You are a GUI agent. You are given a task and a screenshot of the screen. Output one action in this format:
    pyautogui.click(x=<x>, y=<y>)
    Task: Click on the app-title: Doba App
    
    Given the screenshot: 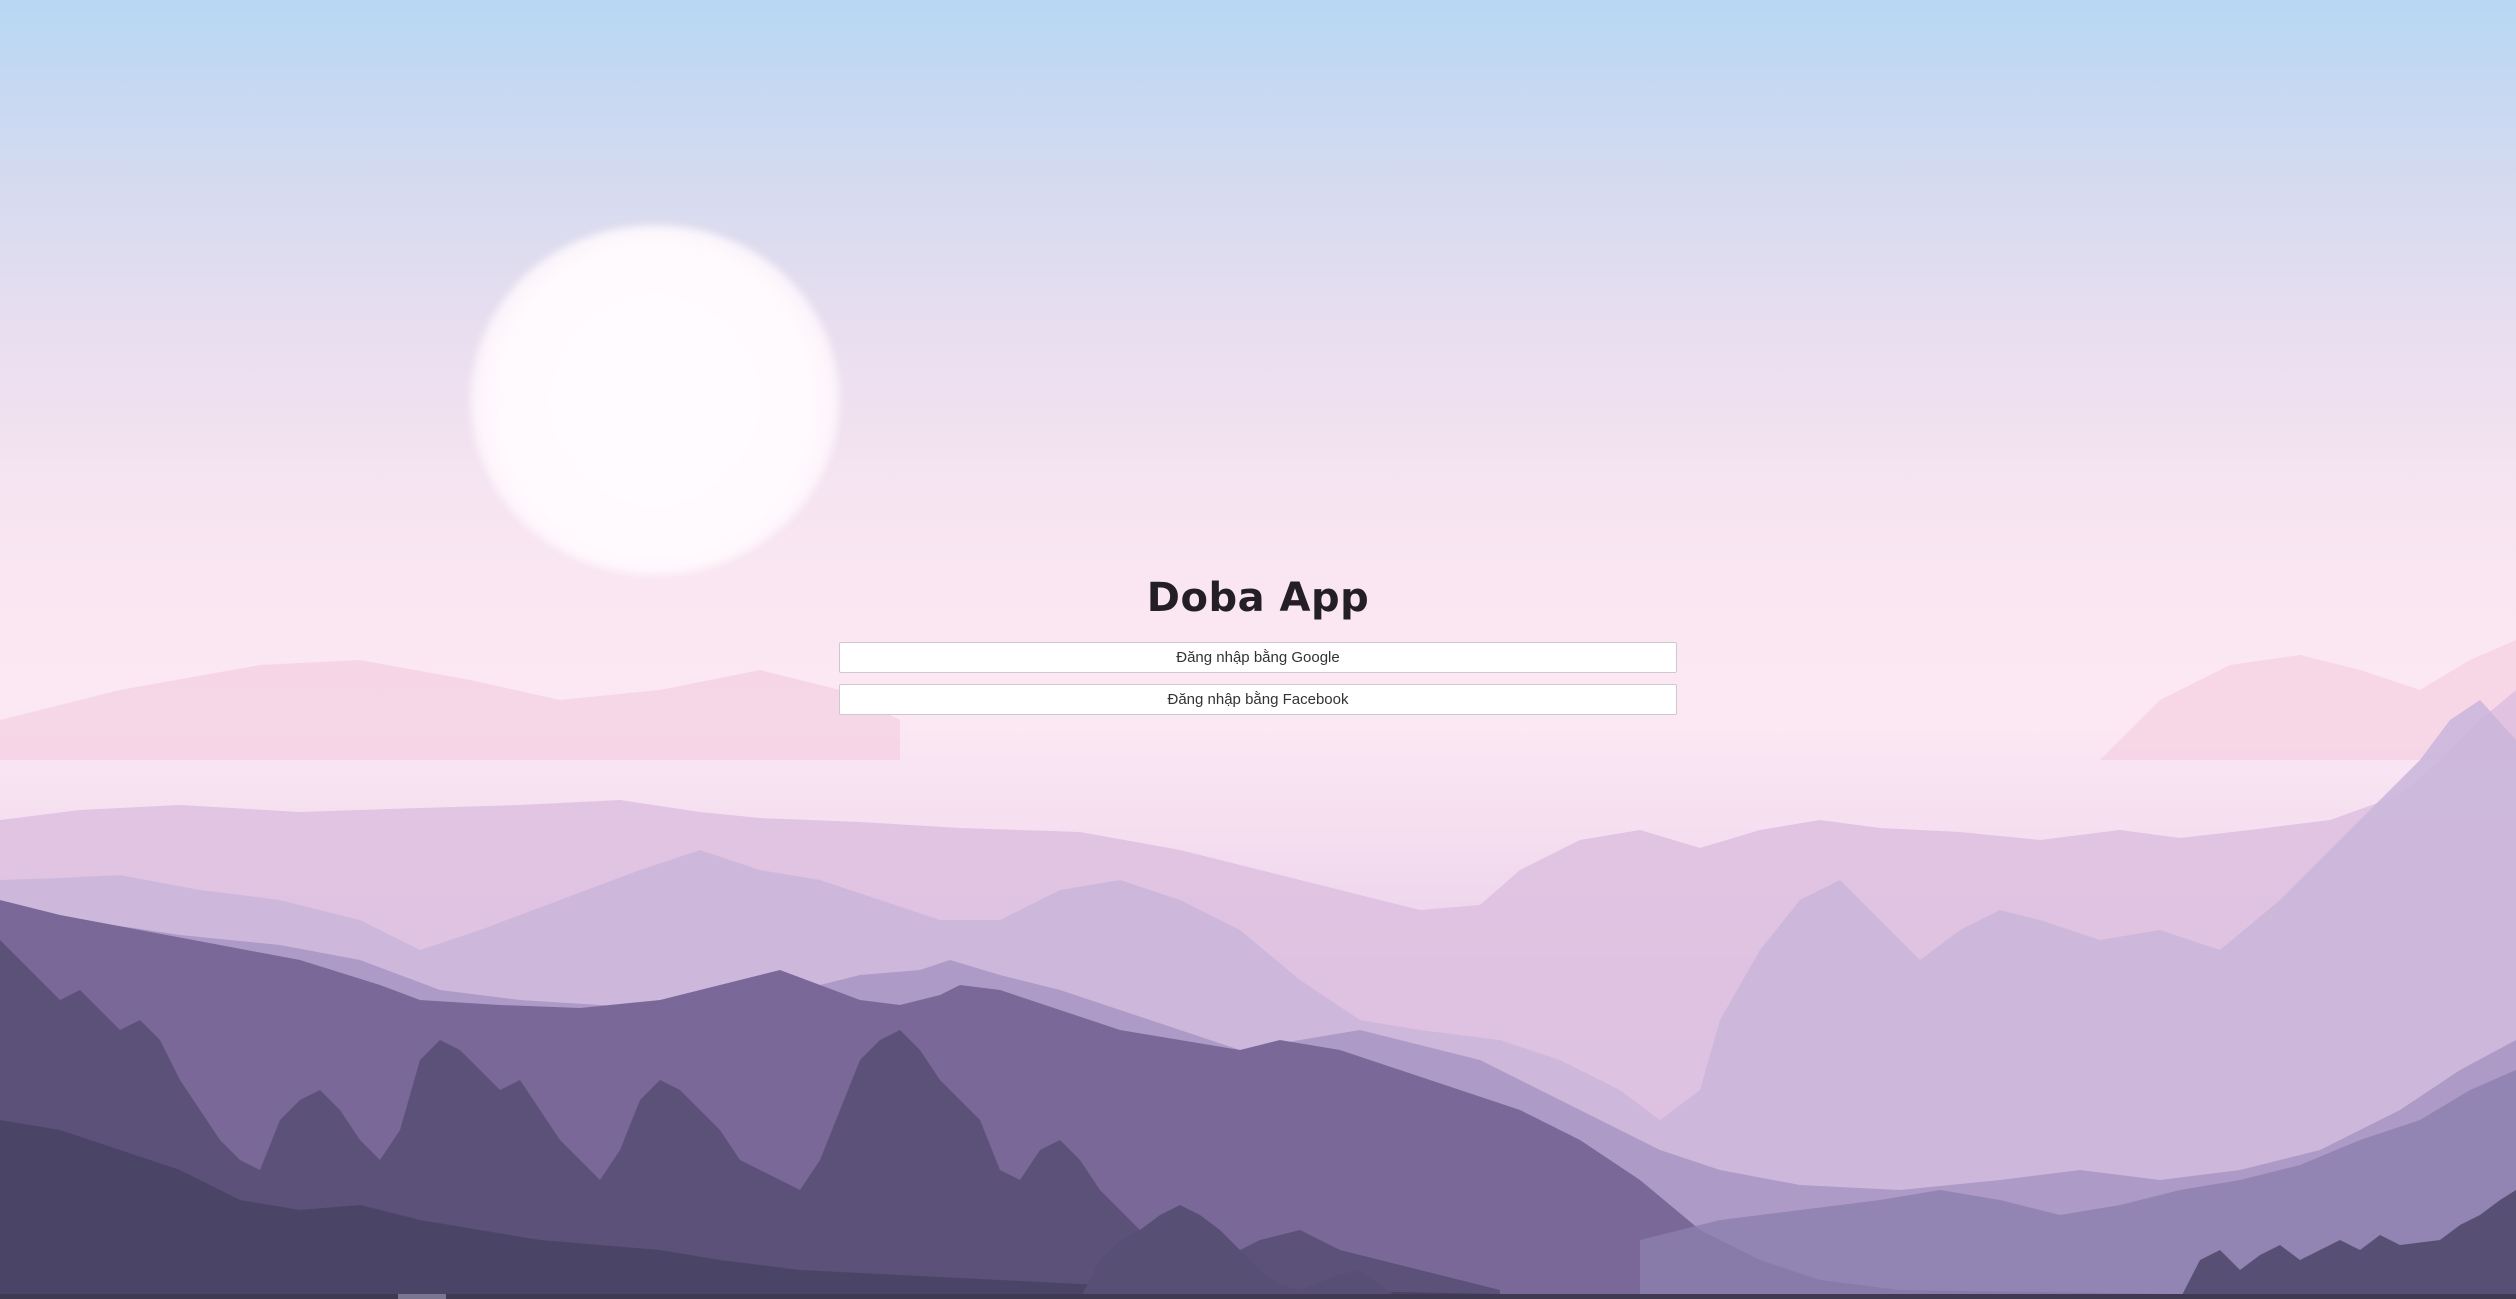 What is the action you would take?
    pyautogui.click(x=1258, y=598)
    